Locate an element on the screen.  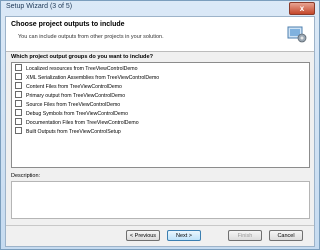
close-button: x is located at coordinates (302, 8).